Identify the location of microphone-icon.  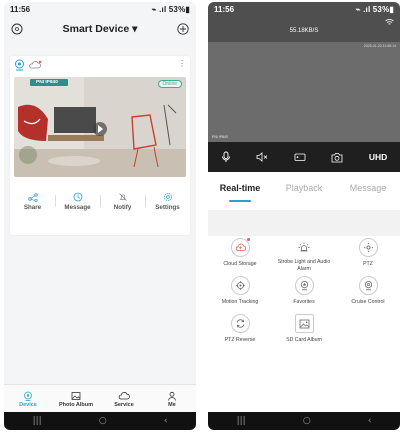
(226, 157).